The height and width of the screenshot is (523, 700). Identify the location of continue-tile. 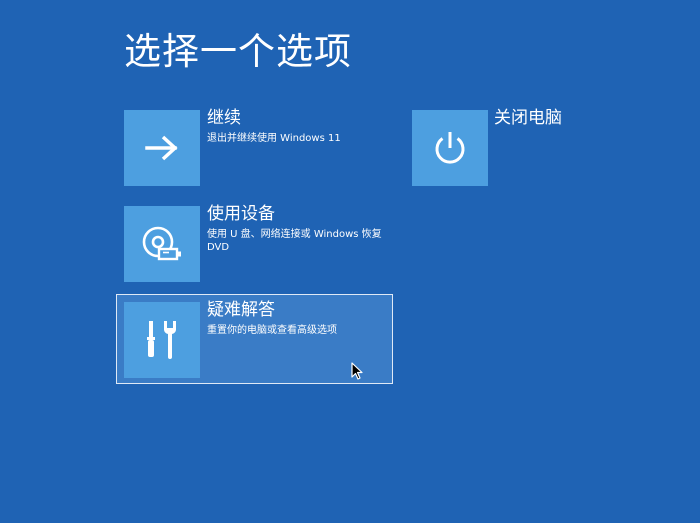
(162, 148).